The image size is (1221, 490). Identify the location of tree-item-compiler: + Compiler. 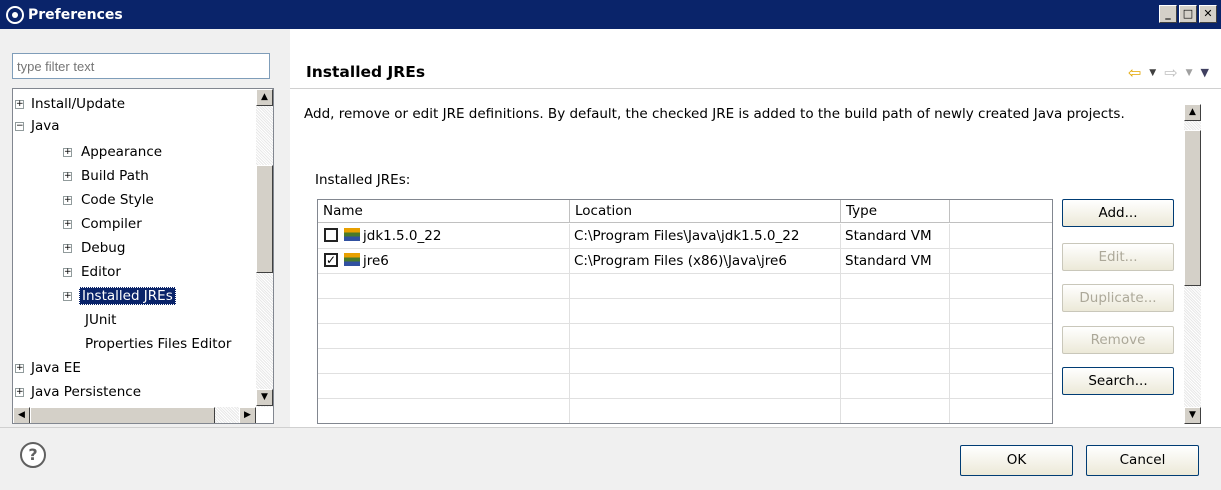
(102, 224).